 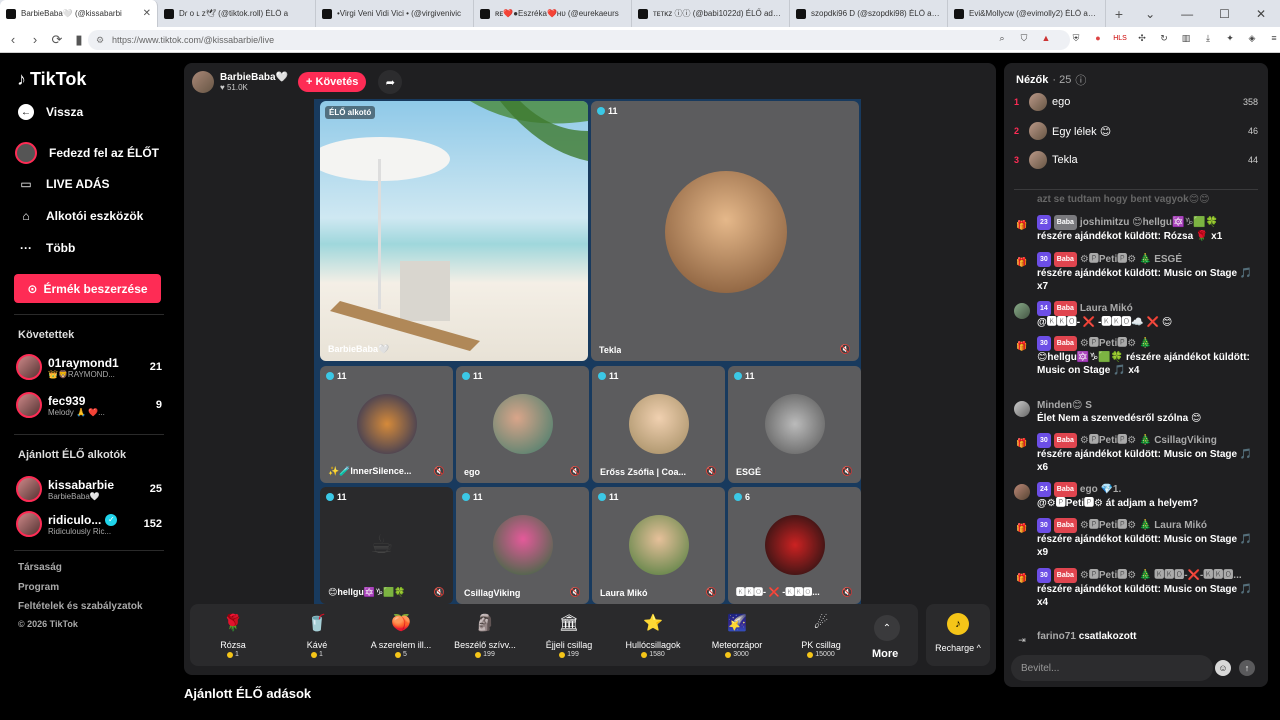 I want to click on guest-tile: 11 ☕ 😊hellgu🔯♑🟩🍀 🔇, so click(x=386, y=545).